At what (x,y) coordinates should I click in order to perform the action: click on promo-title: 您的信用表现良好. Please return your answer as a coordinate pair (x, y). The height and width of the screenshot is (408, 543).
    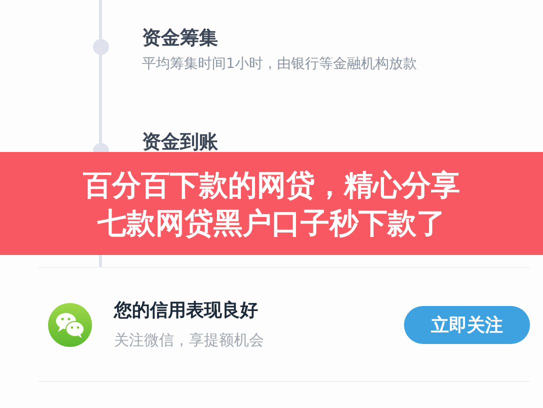
    Looking at the image, I should click on (186, 310).